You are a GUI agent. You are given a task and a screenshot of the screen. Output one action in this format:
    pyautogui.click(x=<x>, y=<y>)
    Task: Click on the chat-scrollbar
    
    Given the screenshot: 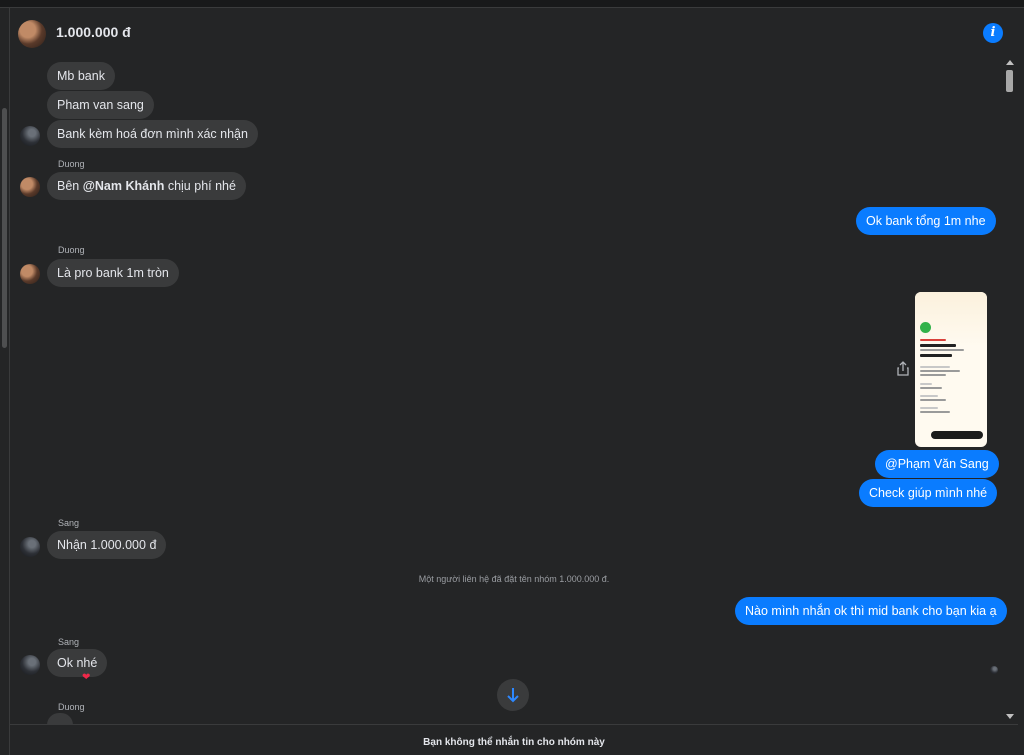 What is the action you would take?
    pyautogui.click(x=1010, y=390)
    